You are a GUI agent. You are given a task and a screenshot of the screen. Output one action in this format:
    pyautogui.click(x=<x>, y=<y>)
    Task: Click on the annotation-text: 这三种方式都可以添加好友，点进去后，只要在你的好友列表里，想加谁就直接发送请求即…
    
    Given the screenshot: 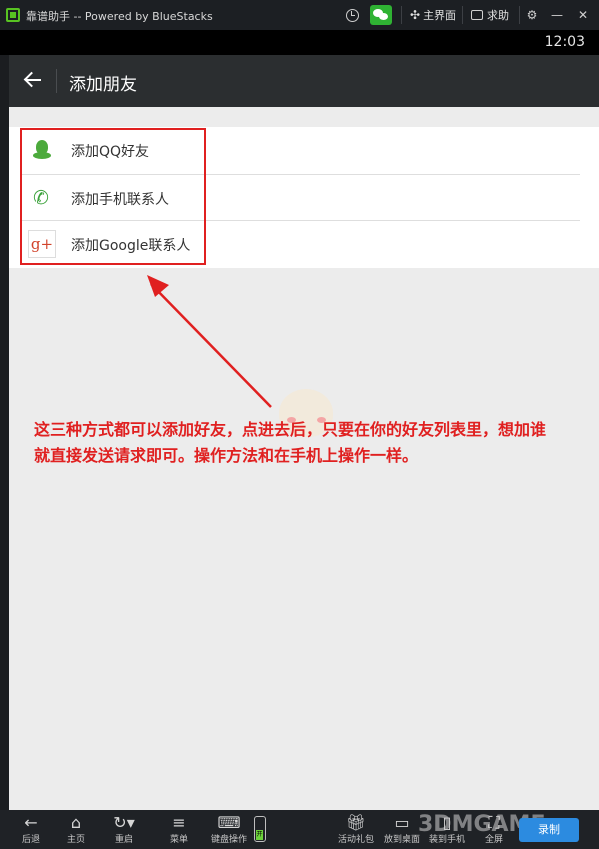 What is the action you would take?
    pyautogui.click(x=290, y=442)
    